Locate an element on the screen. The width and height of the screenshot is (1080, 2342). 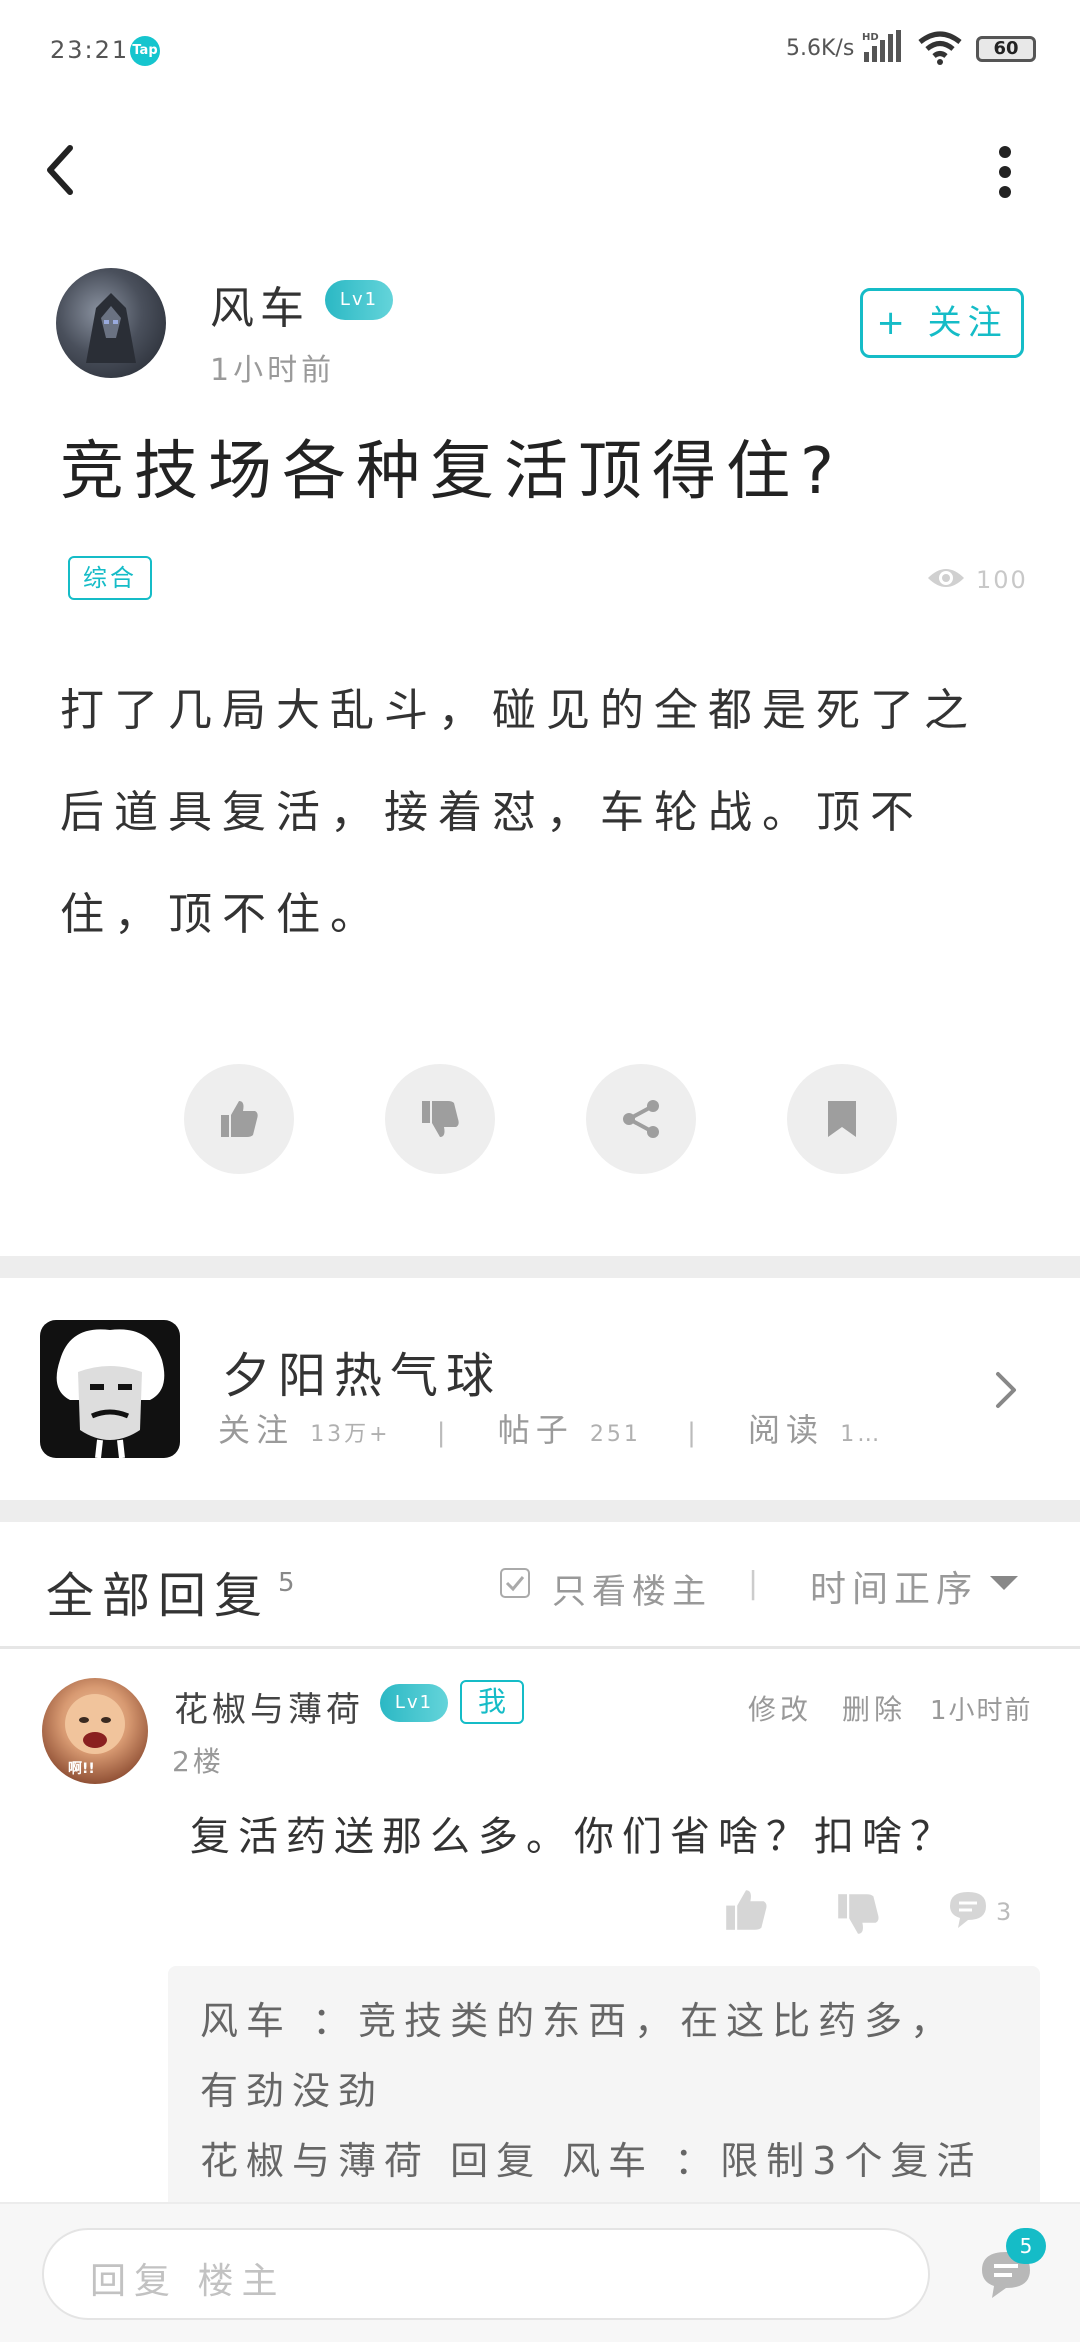
like-button is located at coordinates (239, 1119).